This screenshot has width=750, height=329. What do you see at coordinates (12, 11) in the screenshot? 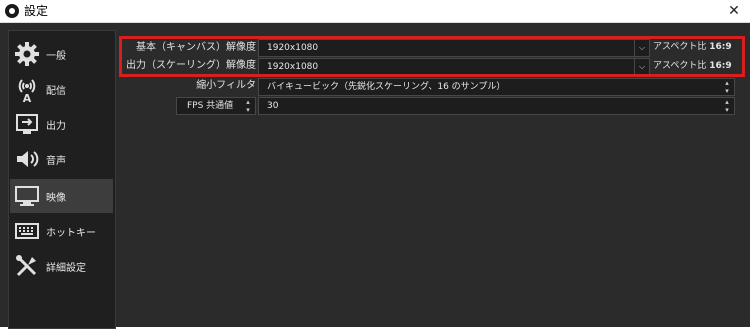
I see `obs-logo-icon` at bounding box center [12, 11].